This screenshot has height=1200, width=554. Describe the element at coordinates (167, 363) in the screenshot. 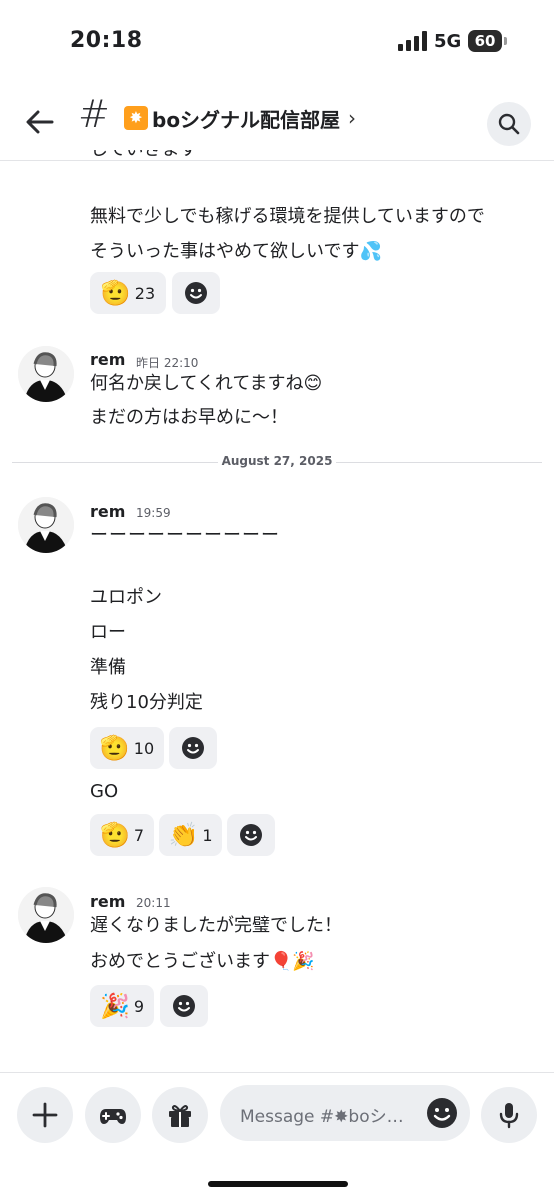

I see `timestamp: 昨日 22:10` at that location.